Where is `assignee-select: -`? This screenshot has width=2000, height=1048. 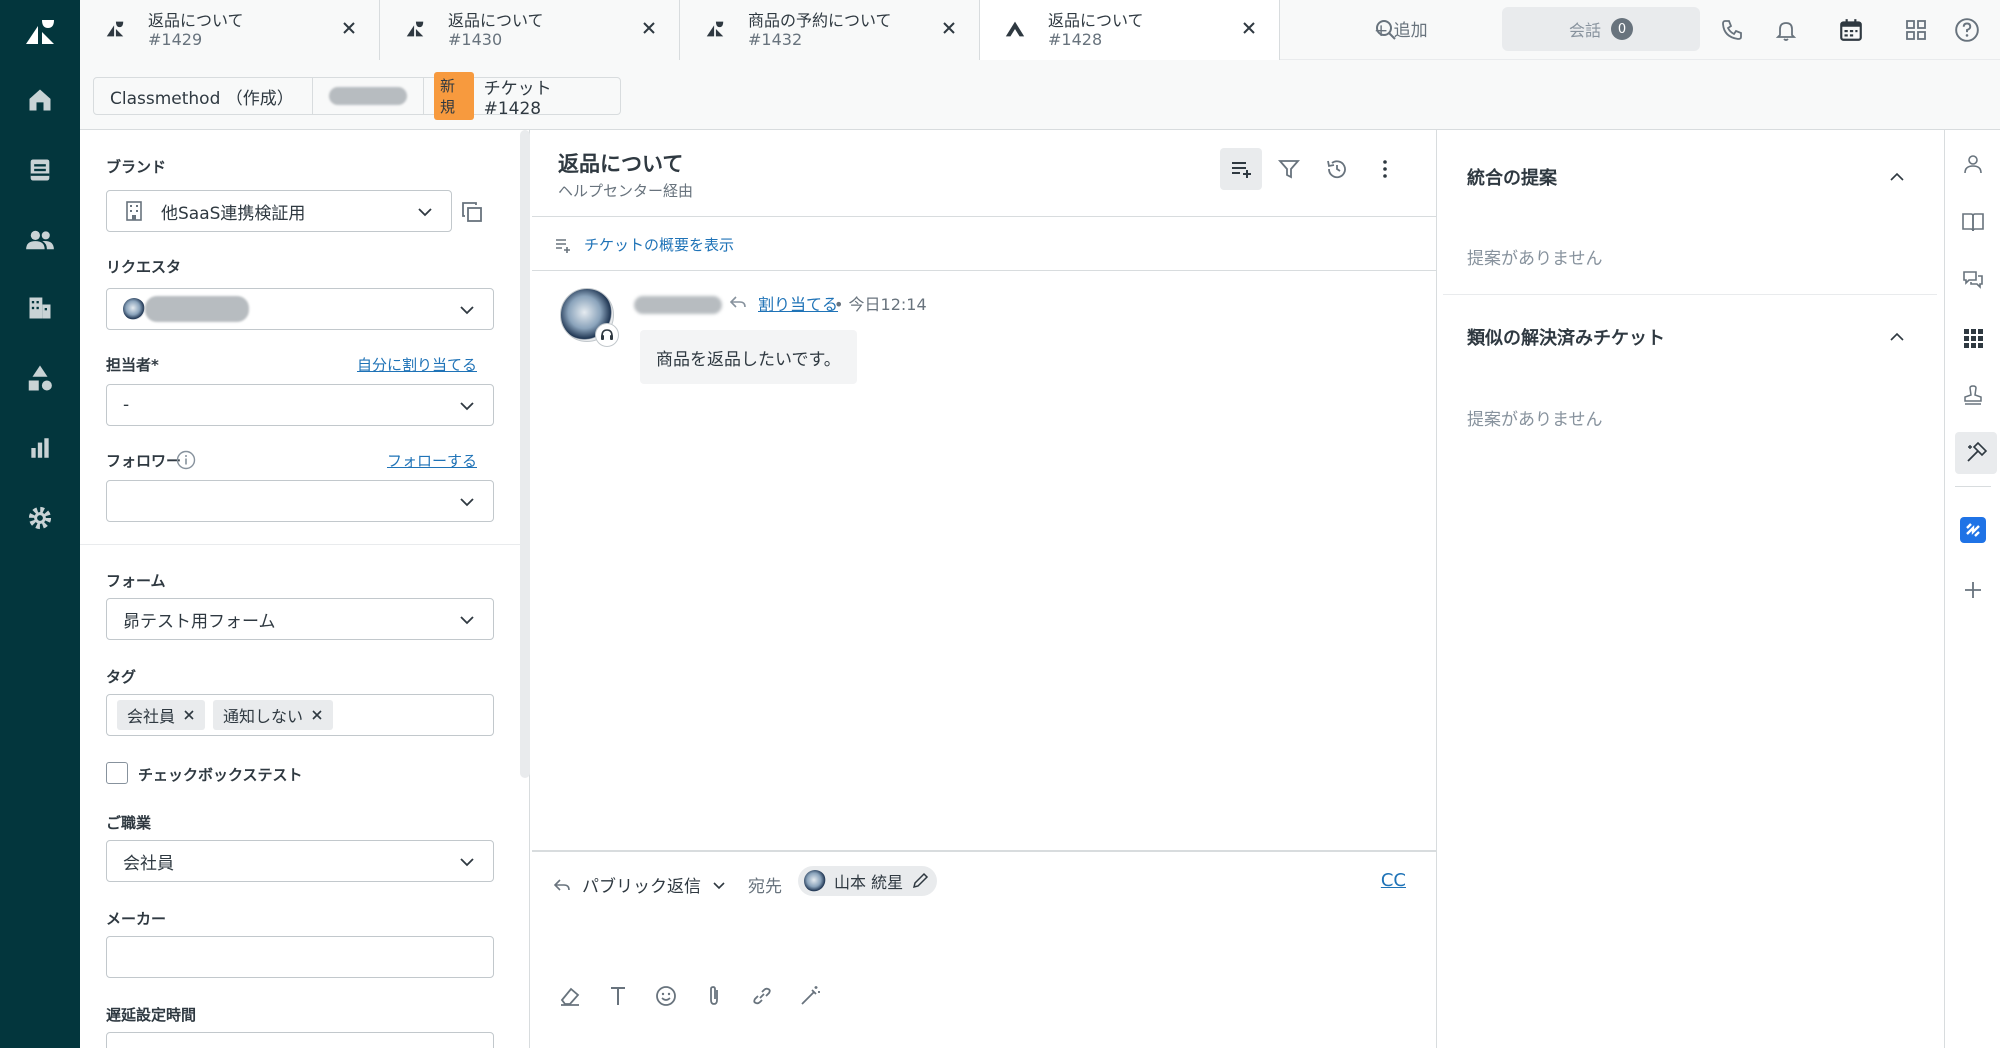 assignee-select: - is located at coordinates (300, 405).